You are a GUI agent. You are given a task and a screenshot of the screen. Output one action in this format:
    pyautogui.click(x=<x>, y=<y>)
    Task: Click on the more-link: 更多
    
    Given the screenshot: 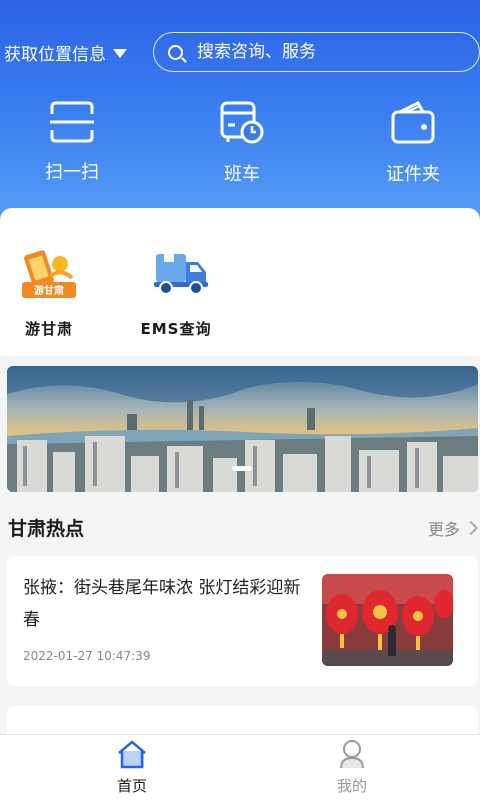 What is the action you would take?
    pyautogui.click(x=453, y=528)
    